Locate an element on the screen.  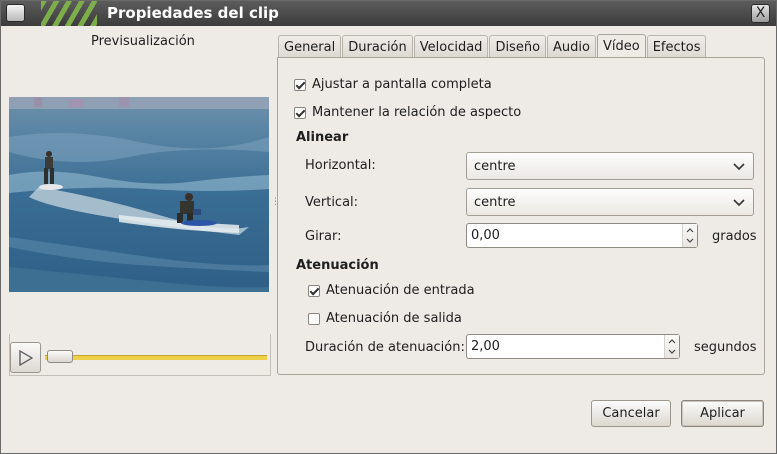
window-title: Propiedades del clip is located at coordinates (193, 13).